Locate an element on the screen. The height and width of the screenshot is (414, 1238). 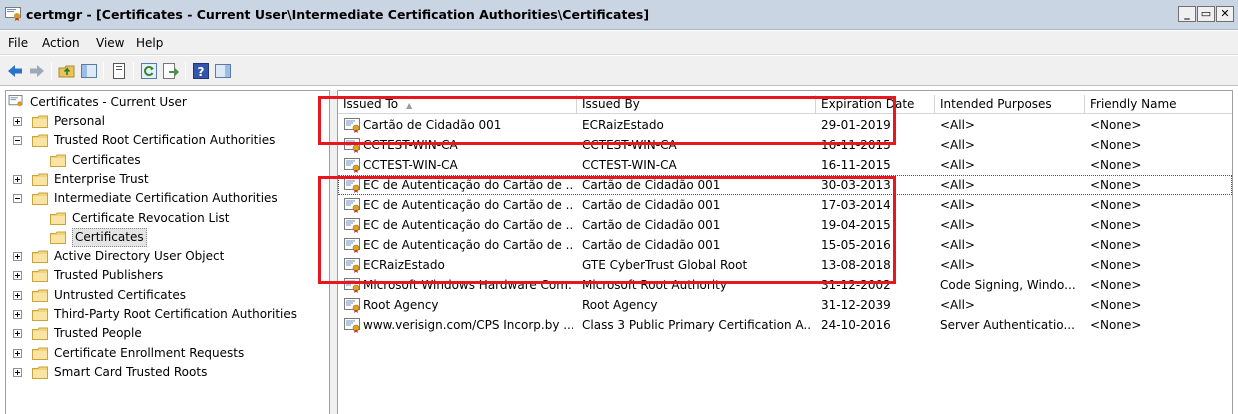
cell-issued-to: Cartão de Cidadão 001 is located at coordinates (432, 125).